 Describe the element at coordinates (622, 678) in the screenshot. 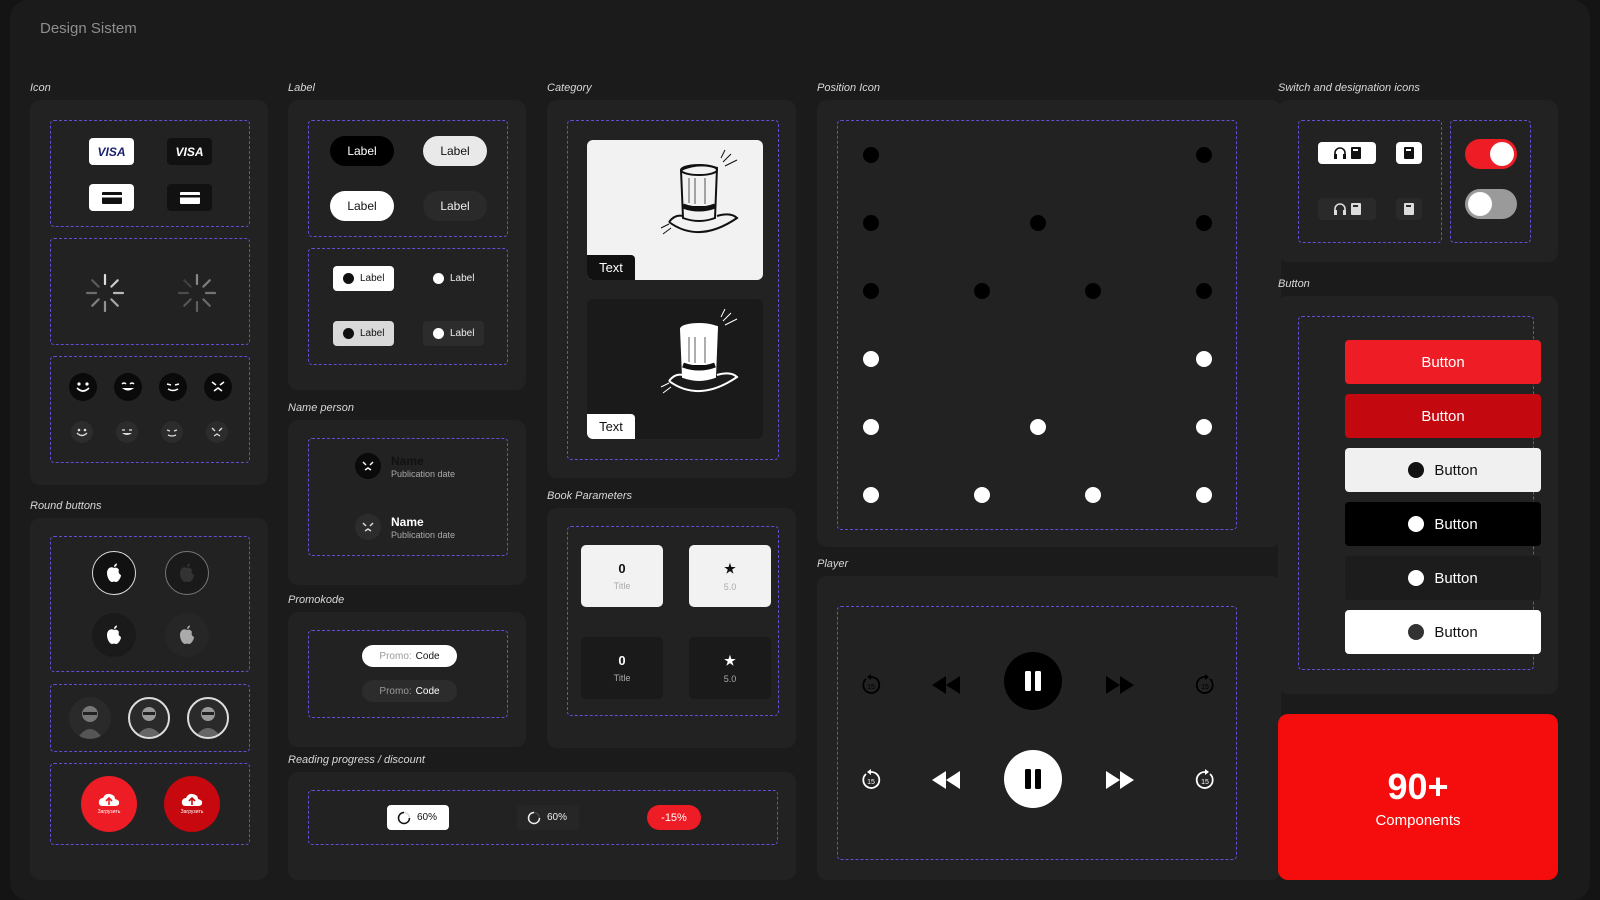

I see `param-title: Title` at that location.